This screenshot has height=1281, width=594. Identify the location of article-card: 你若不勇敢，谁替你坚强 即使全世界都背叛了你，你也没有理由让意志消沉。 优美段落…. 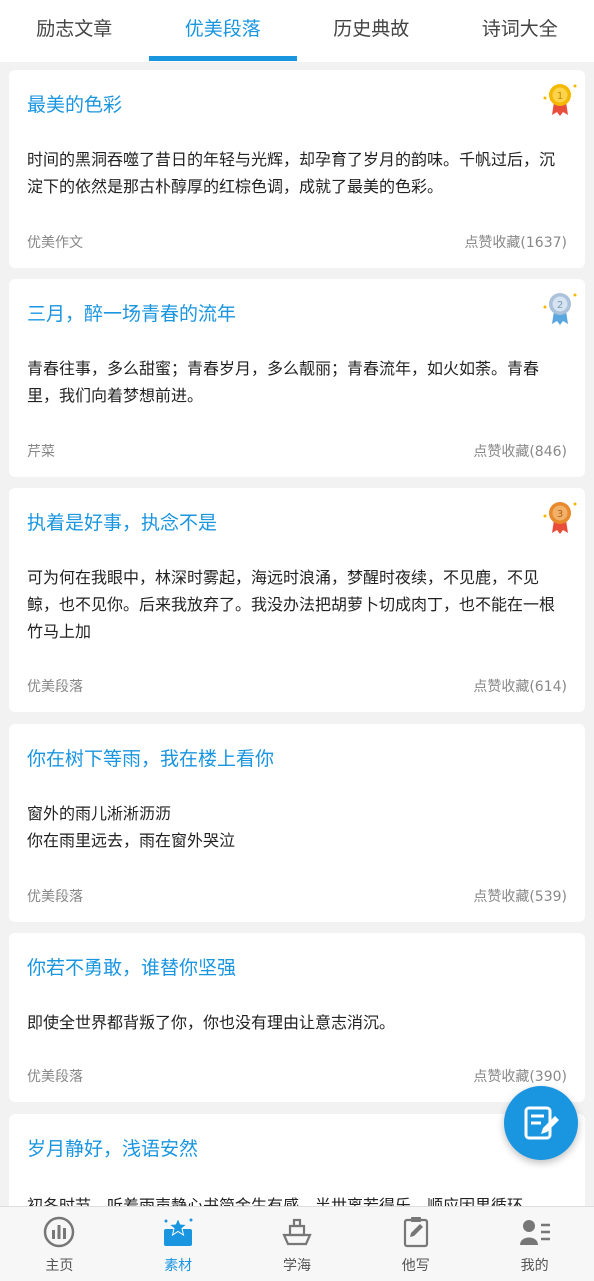
(297, 1017).